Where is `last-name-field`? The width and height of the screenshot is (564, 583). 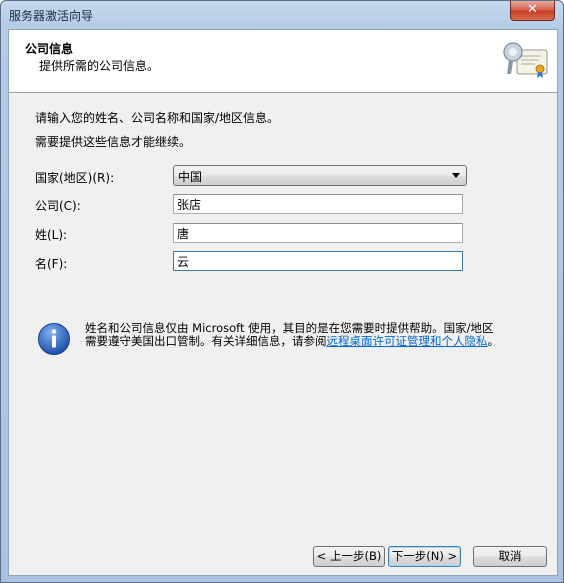 last-name-field is located at coordinates (318, 233).